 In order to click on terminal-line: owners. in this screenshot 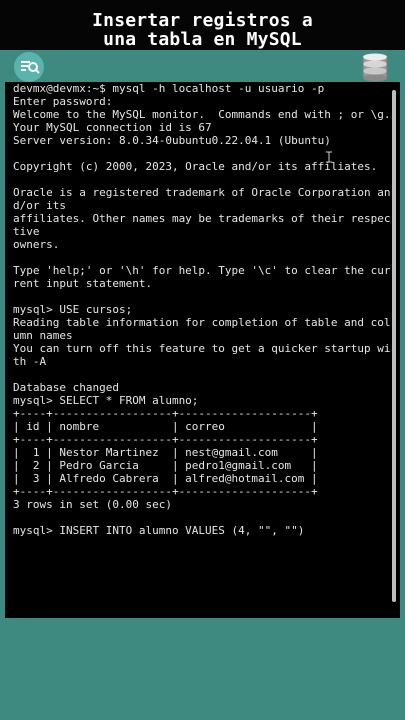, I will do `click(36, 244)`.